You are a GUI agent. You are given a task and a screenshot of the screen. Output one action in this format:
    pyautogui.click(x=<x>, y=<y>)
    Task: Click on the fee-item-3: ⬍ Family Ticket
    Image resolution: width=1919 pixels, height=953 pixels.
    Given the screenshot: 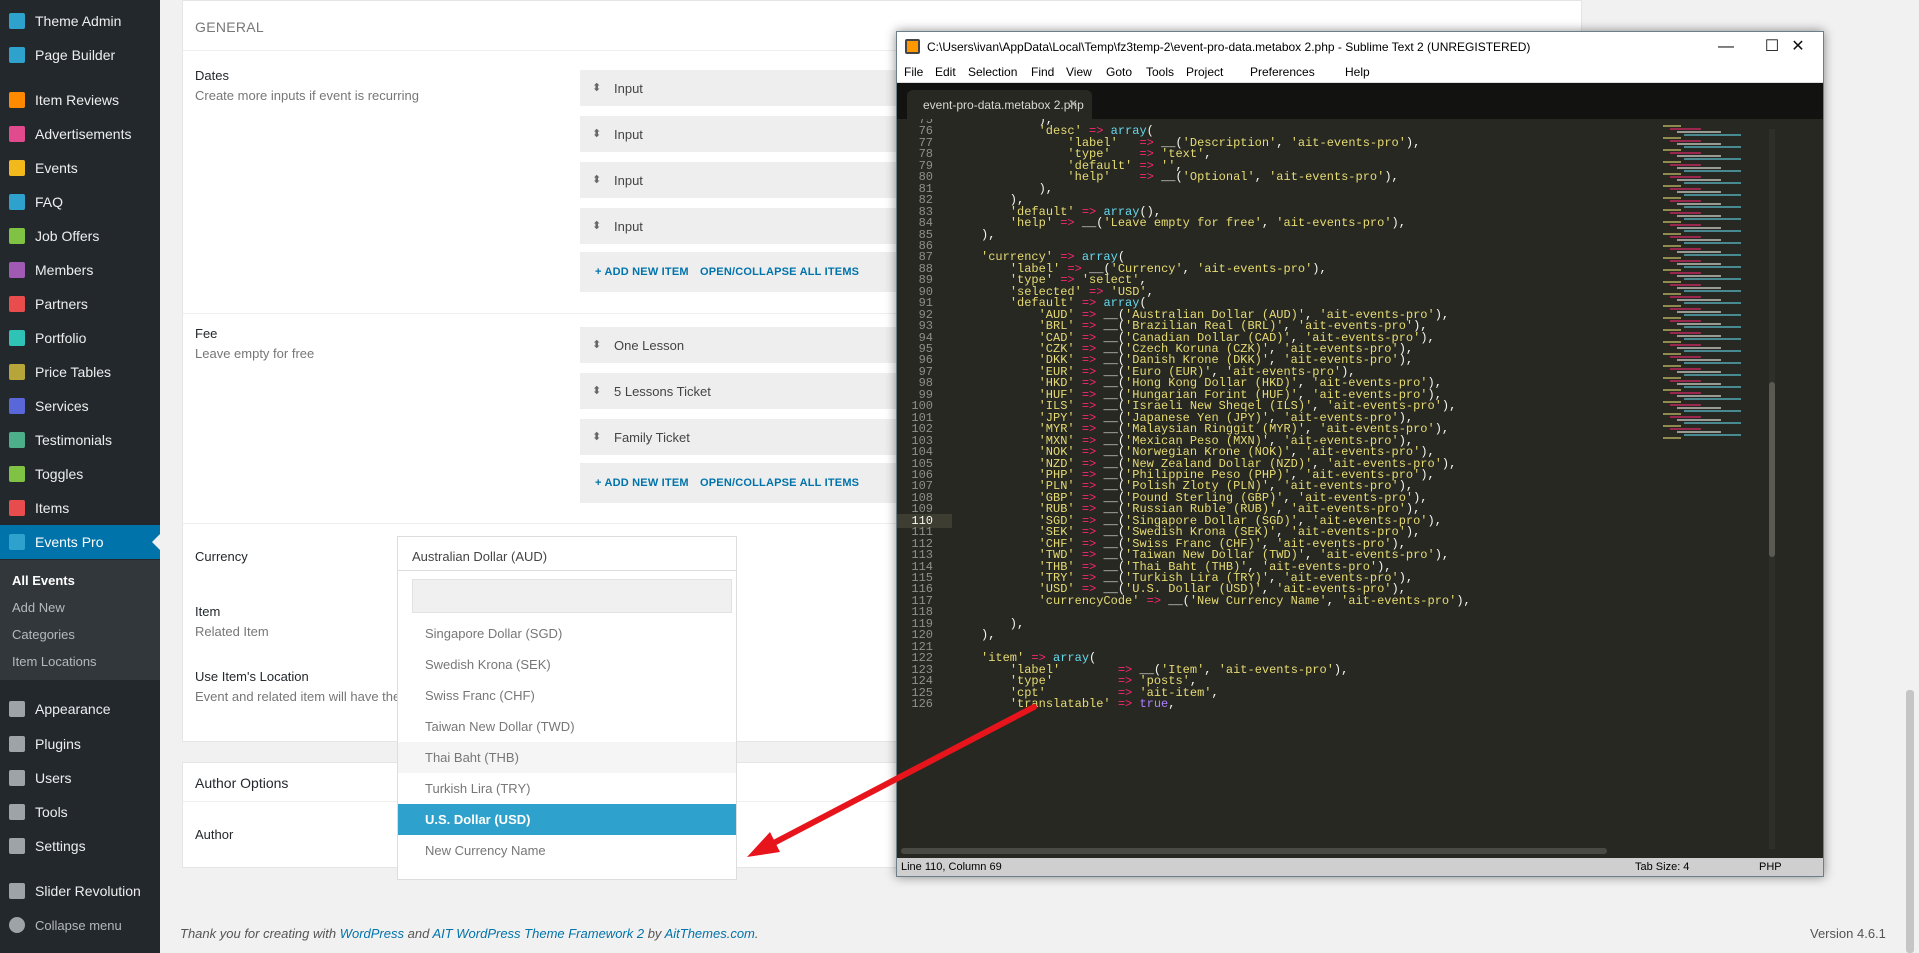 What is the action you would take?
    pyautogui.click(x=750, y=437)
    